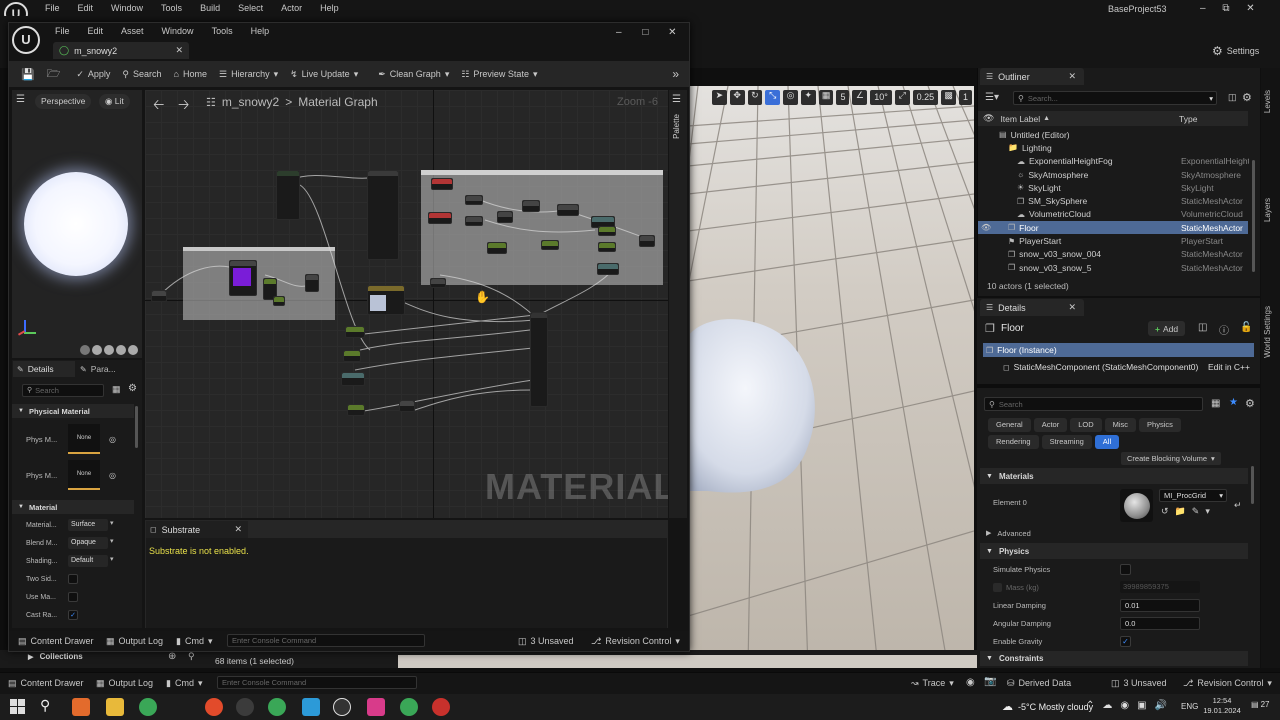 This screenshot has width=1280, height=720. Describe the element at coordinates (26, 40) in the screenshot. I see `unreal-logo-icon: U` at that location.